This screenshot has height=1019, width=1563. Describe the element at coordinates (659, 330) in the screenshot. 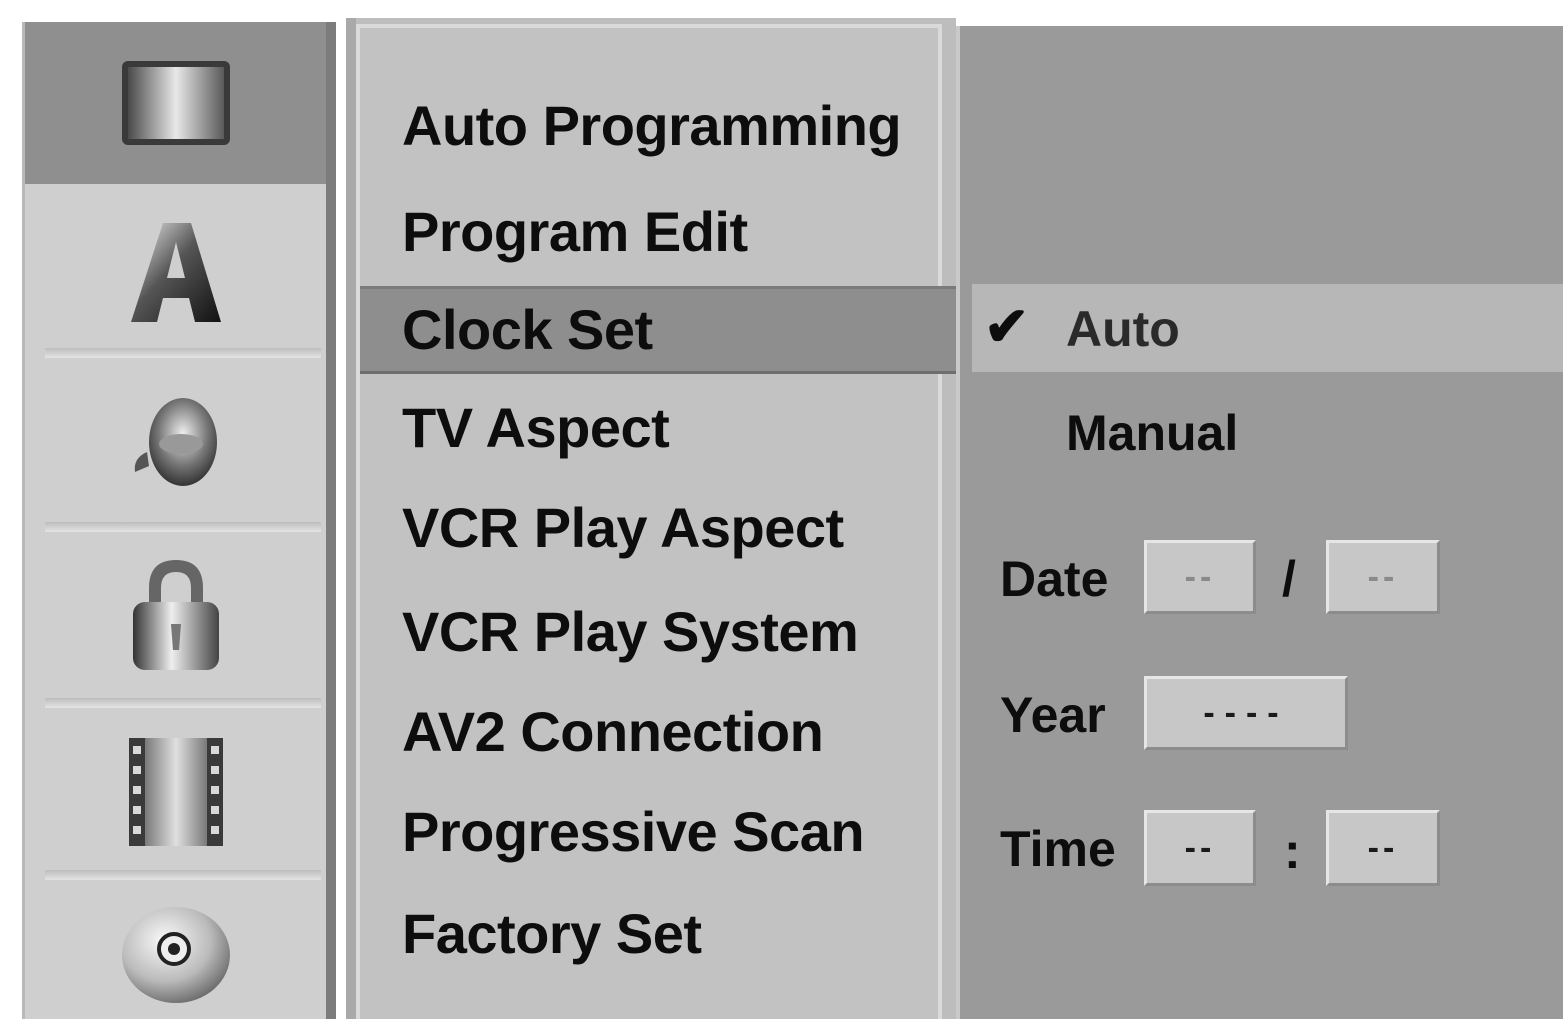

I see `menu-item-clock-set: Clock Set` at that location.